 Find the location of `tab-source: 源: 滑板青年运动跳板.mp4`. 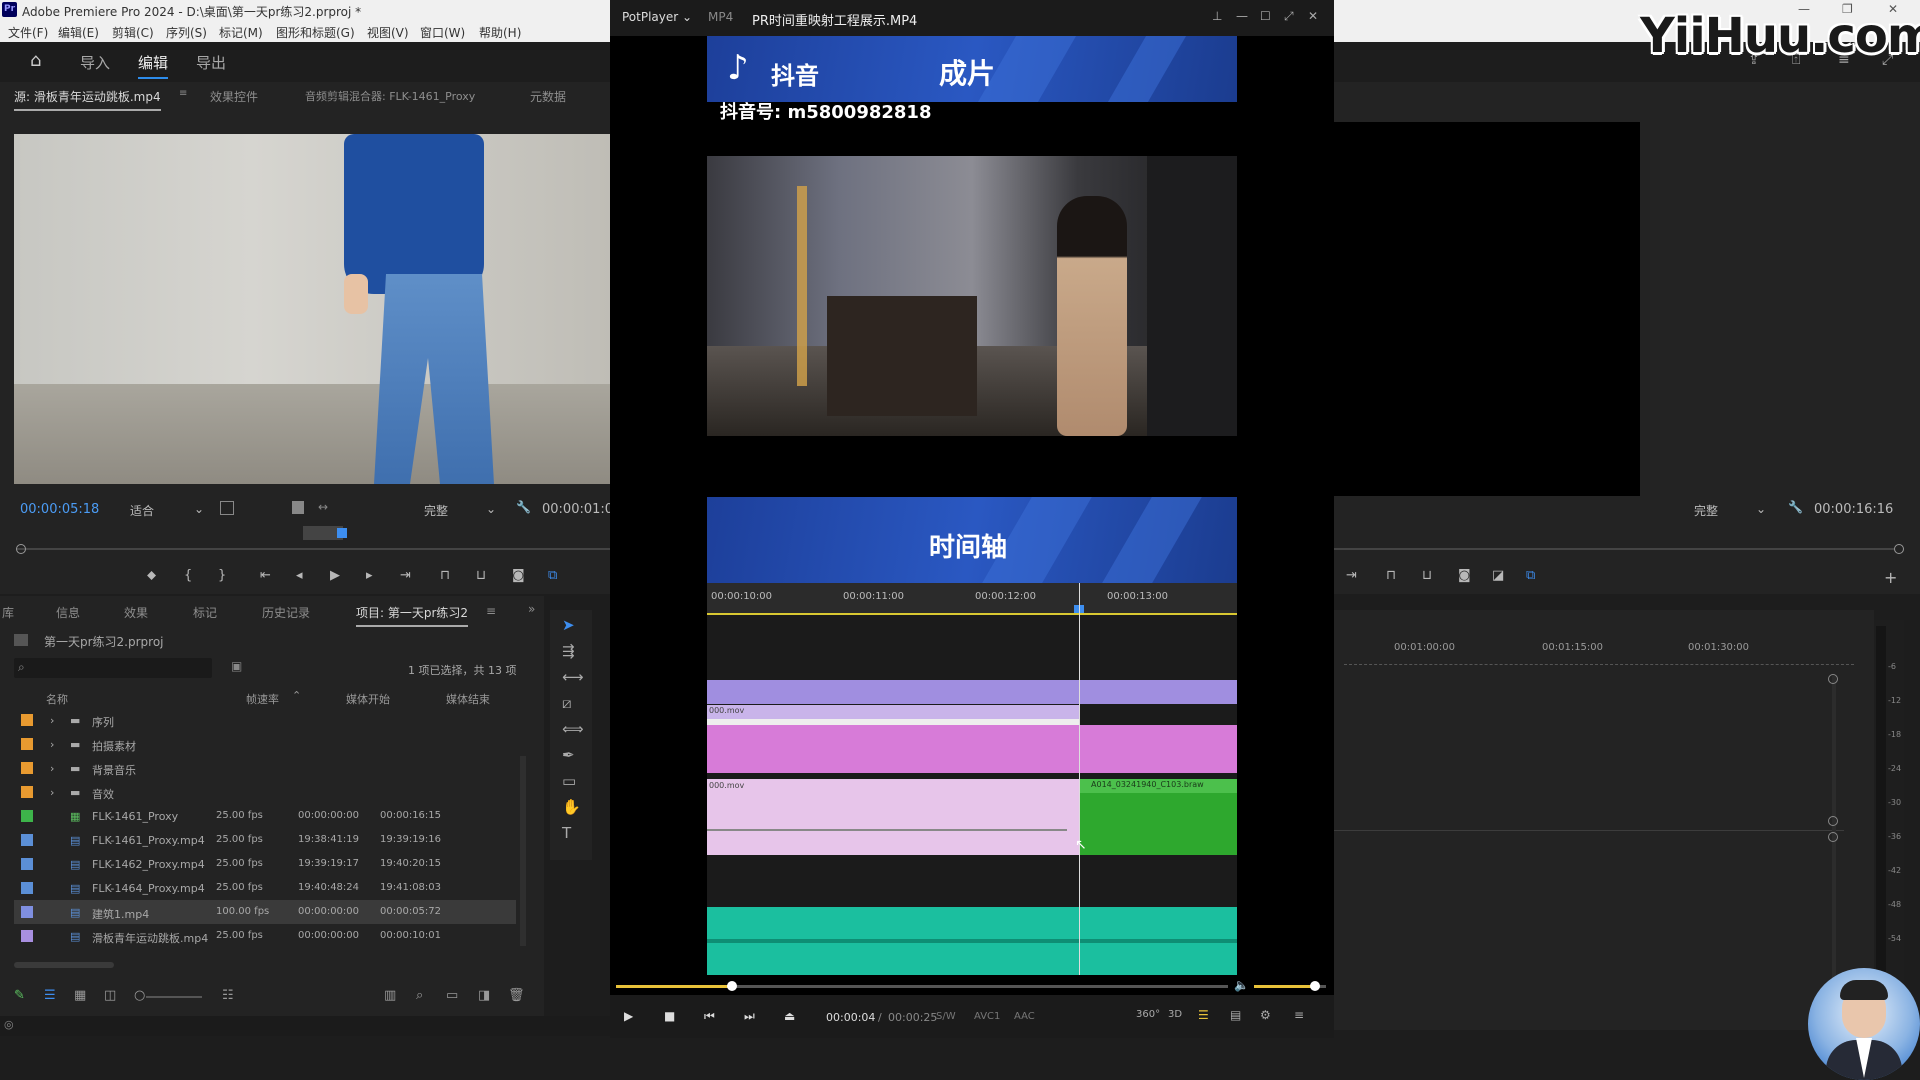

tab-source: 源: 滑板青年运动跳板.mp4 is located at coordinates (87, 99).